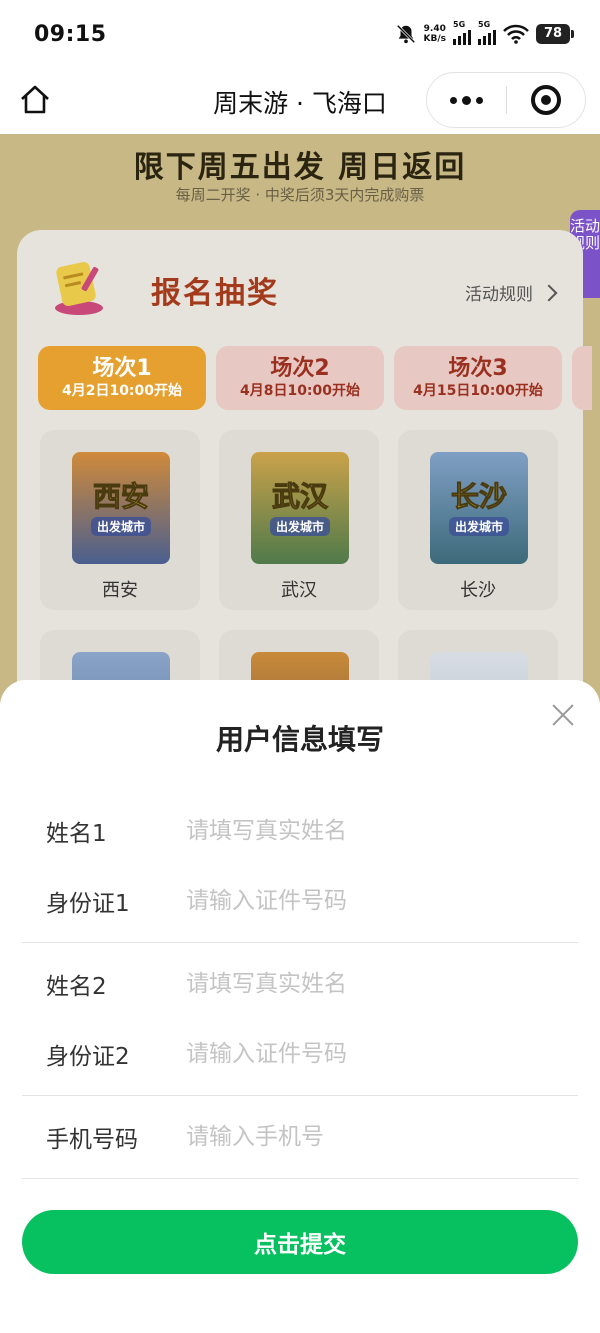 This screenshot has width=600, height=1333. Describe the element at coordinates (300, 1242) in the screenshot. I see `submit-button: 点击提交` at that location.